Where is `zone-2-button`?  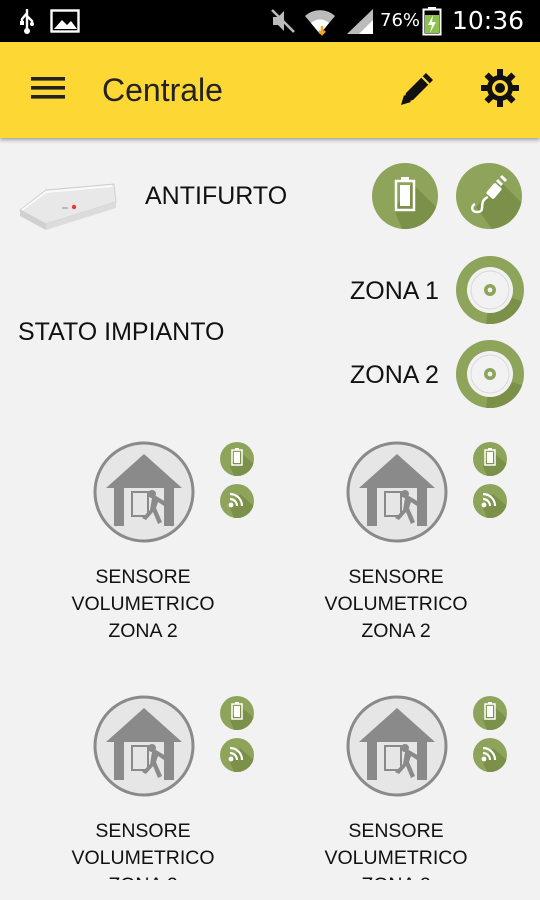 zone-2-button is located at coordinates (490, 374).